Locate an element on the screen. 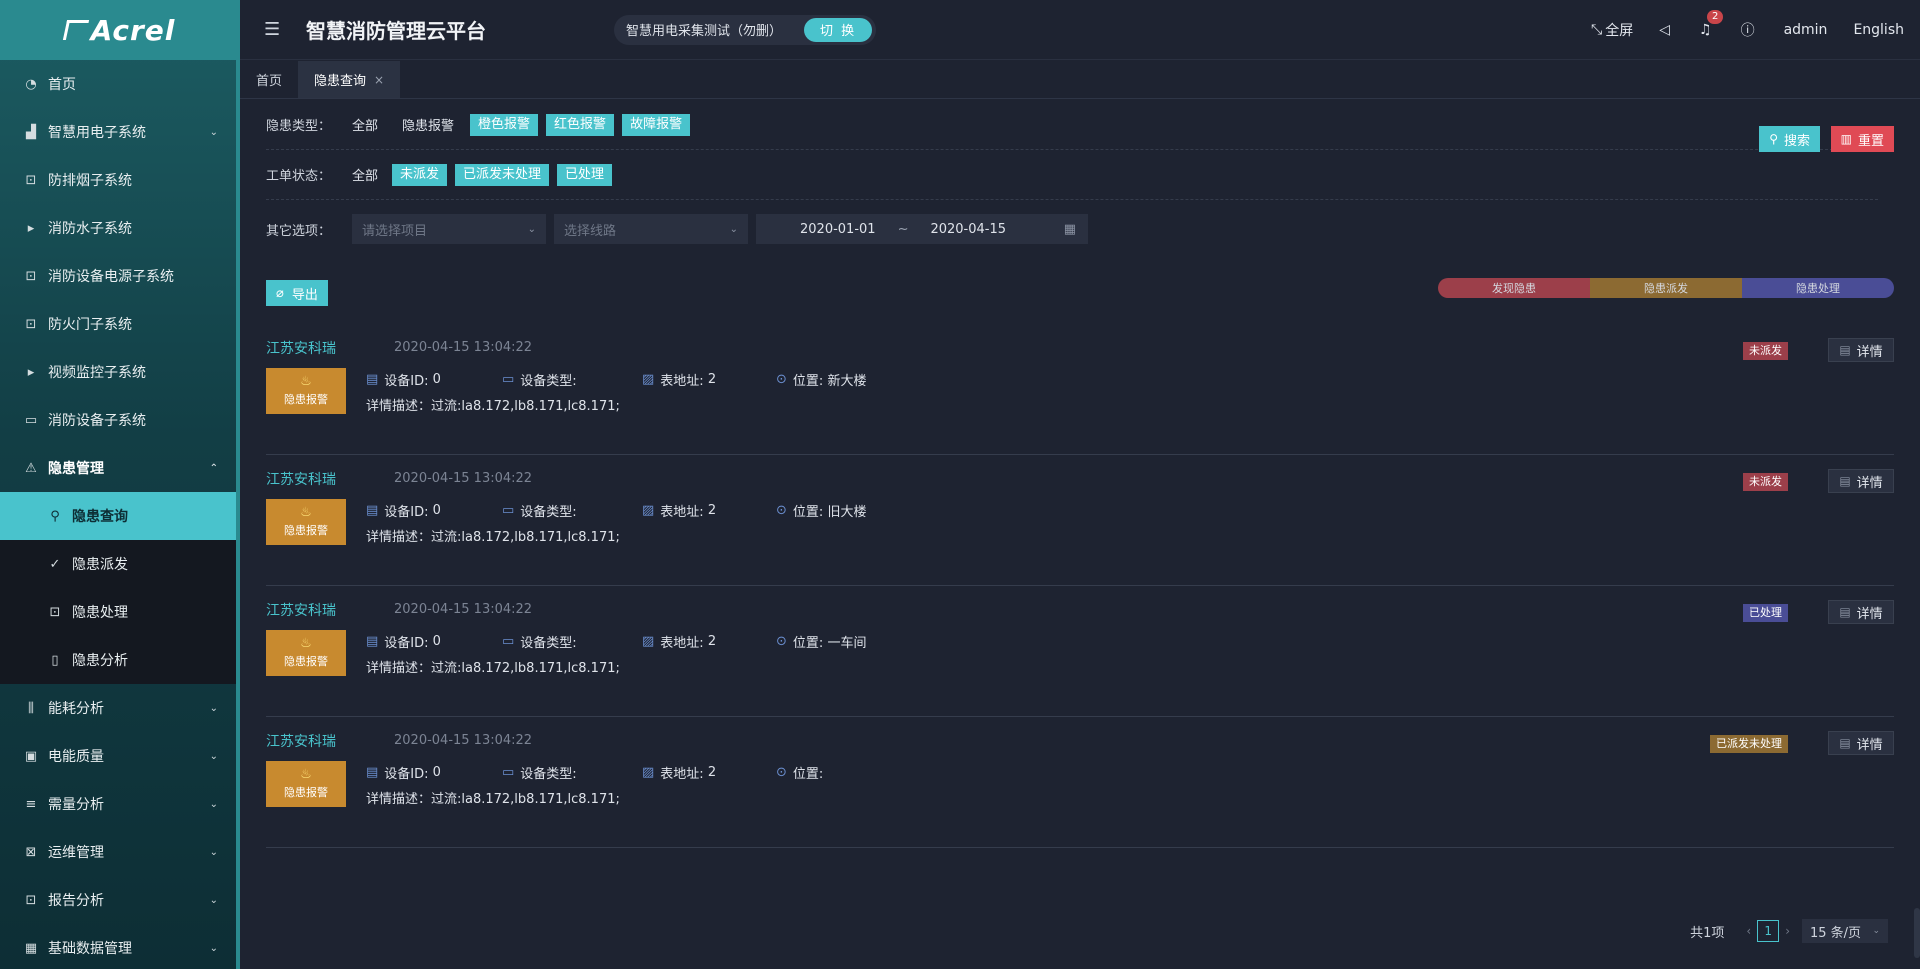 The width and height of the screenshot is (1920, 969). sidebar-item-smoke-control: ⊡ 防排烟子系统 is located at coordinates (120, 180).